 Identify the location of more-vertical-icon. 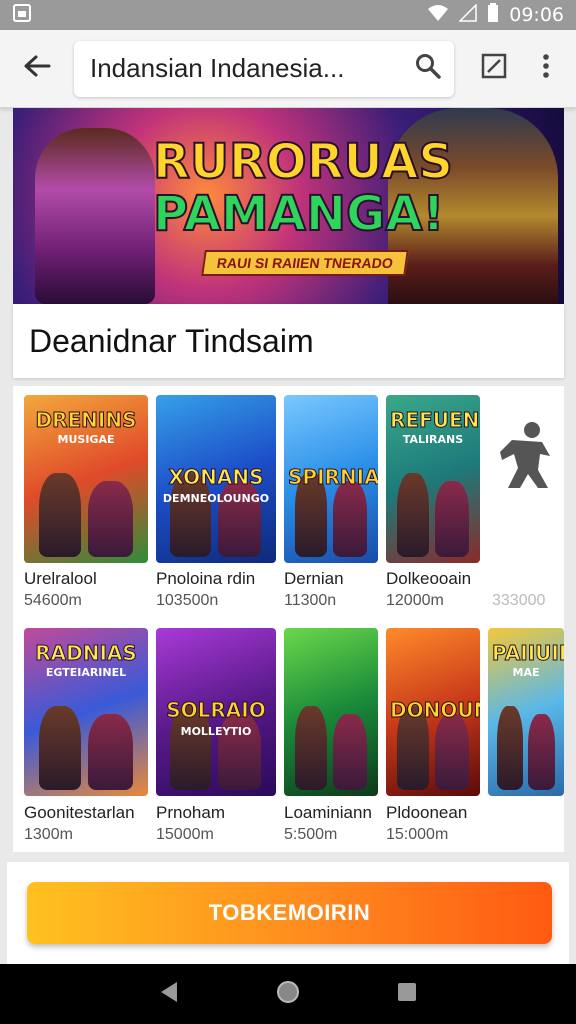
(546, 68).